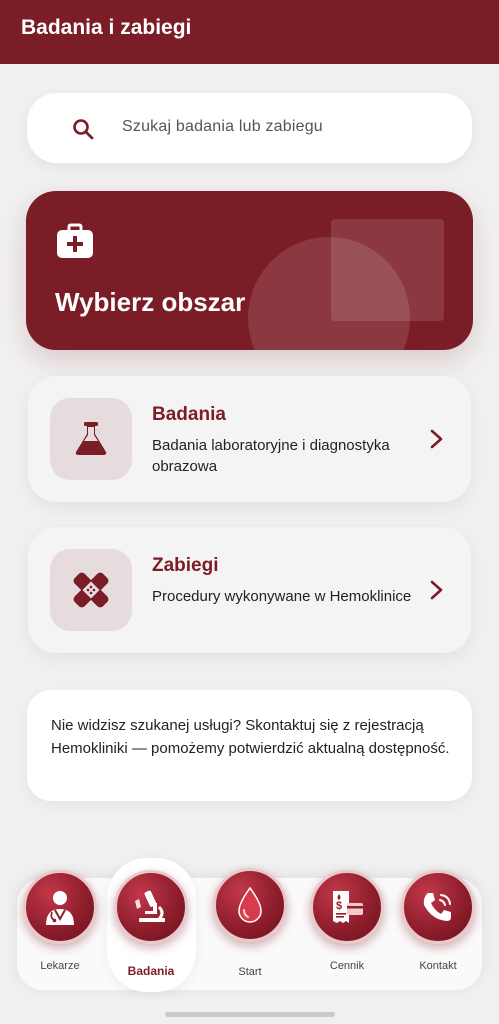 Image resolution: width=499 pixels, height=1024 pixels. I want to click on home-indicator, so click(250, 1014).